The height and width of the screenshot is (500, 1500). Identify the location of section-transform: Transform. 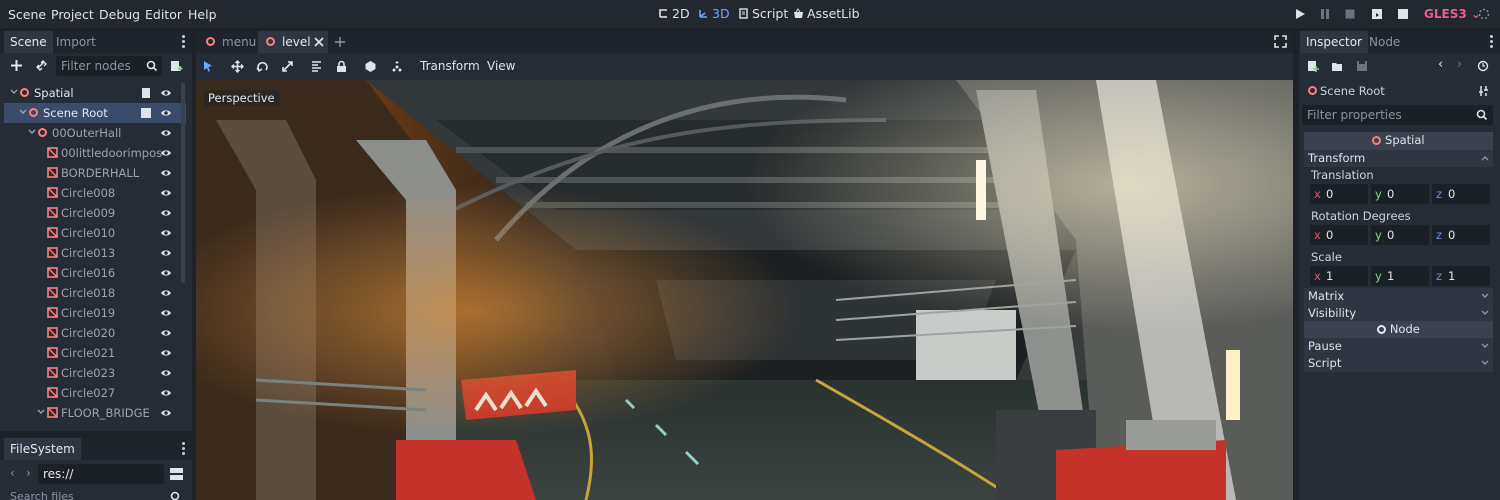
(1398, 158).